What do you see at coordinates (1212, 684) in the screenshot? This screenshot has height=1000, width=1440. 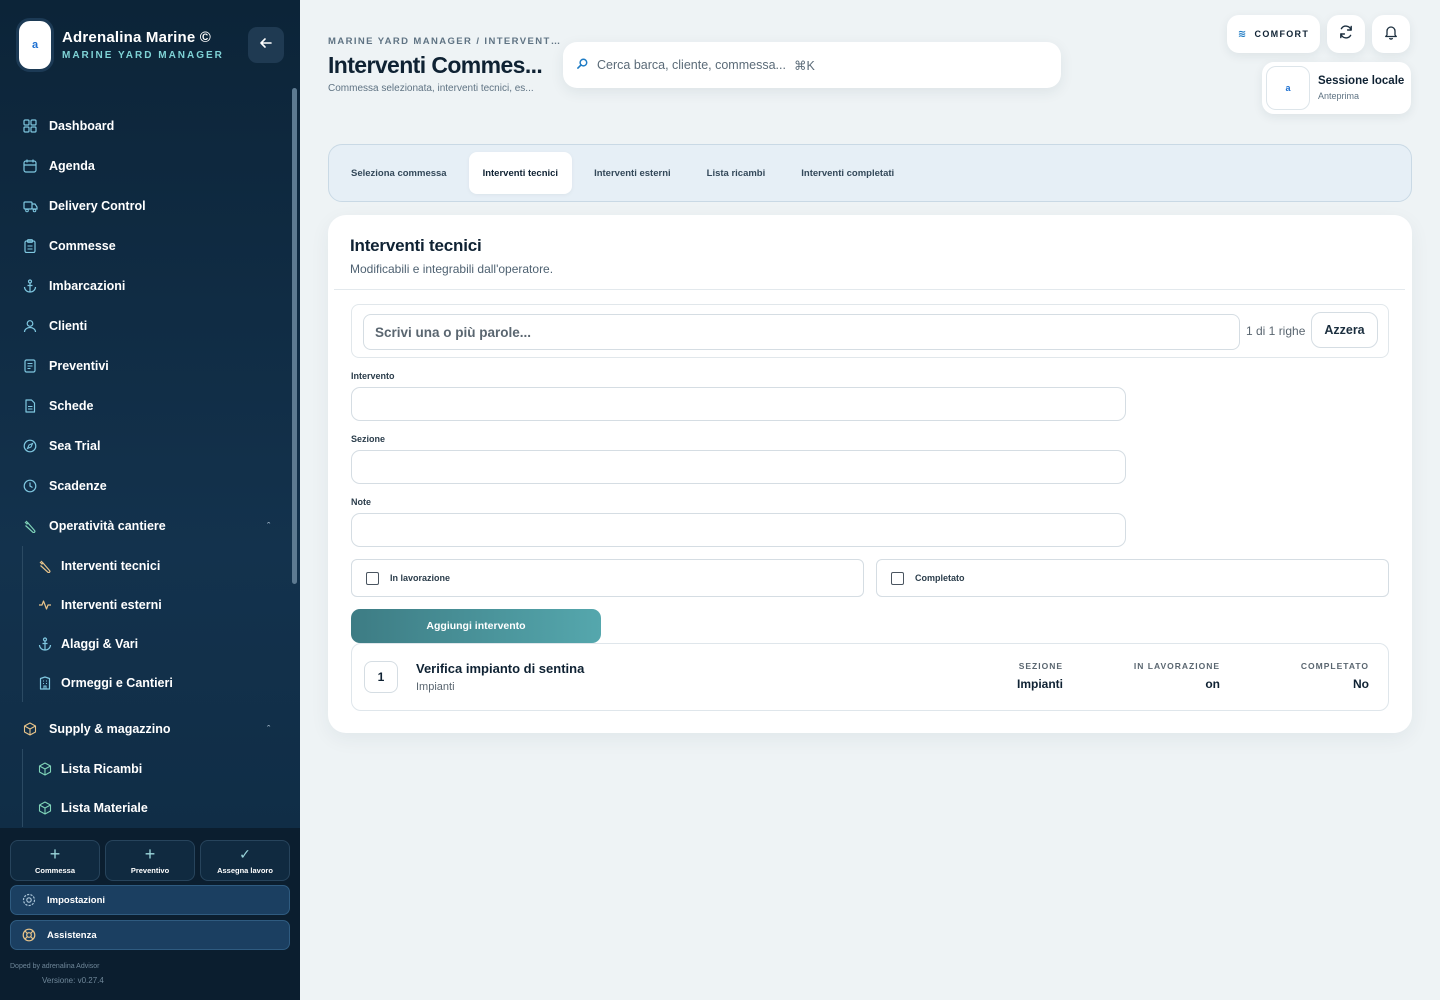 I see `col-value: on` at bounding box center [1212, 684].